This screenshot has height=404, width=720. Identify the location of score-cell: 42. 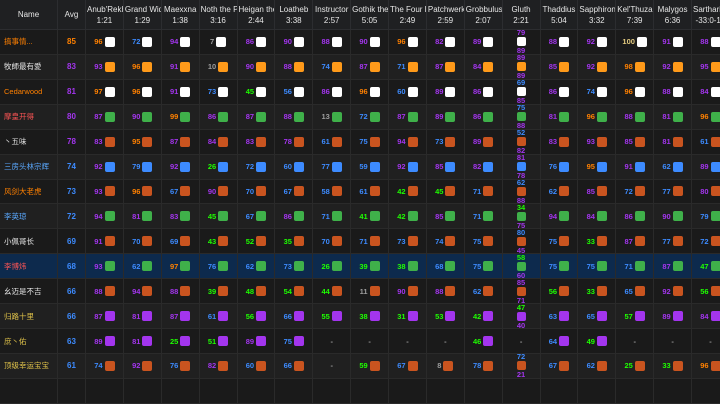
(483, 317).